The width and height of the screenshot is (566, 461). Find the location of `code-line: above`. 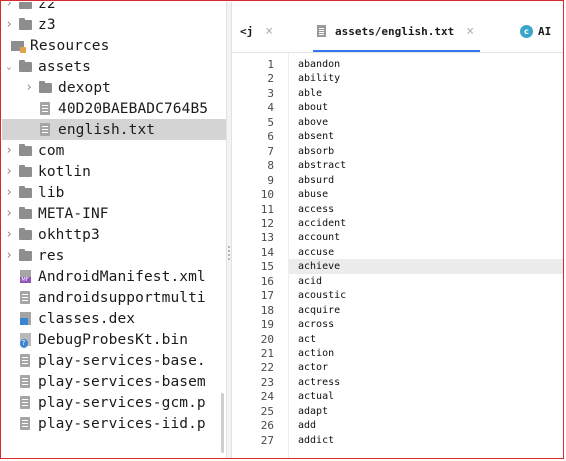

code-line: above is located at coordinates (426, 122).